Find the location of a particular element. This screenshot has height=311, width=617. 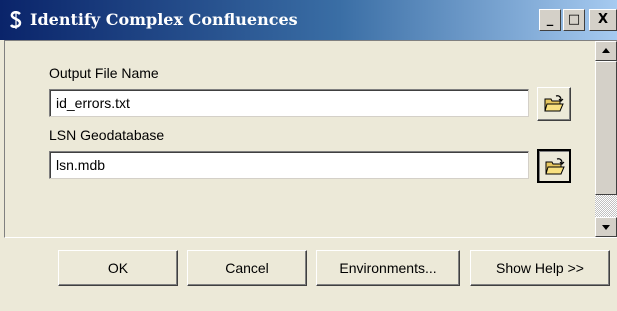

output-file-browse-button is located at coordinates (554, 104).